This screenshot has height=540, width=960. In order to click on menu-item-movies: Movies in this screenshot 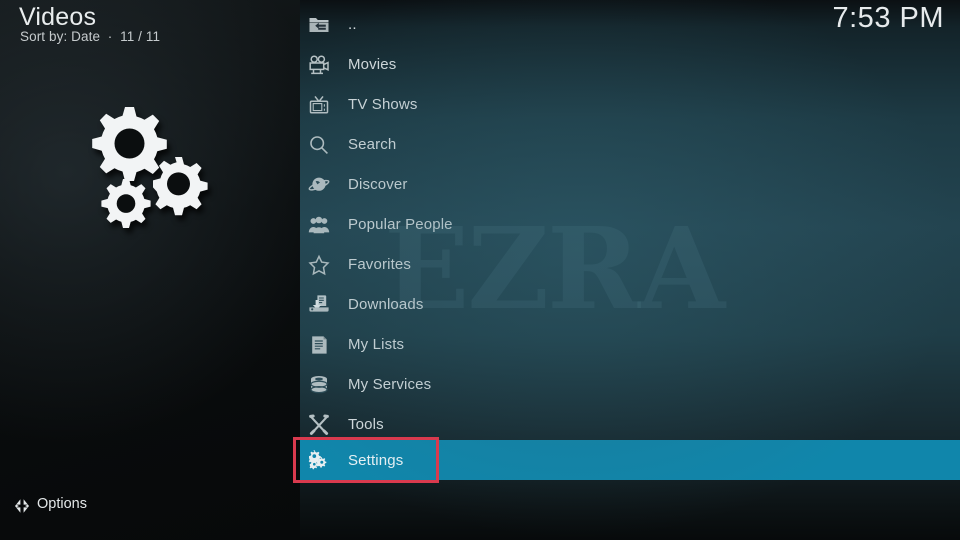, I will do `click(630, 64)`.